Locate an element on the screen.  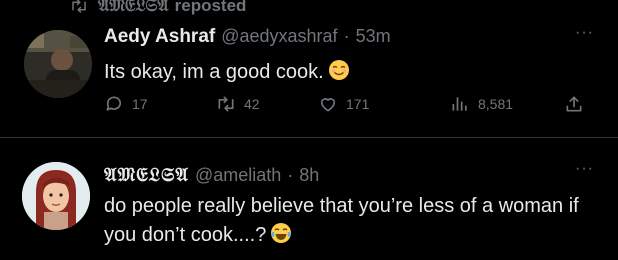
repost-button: 42 is located at coordinates (267, 104).